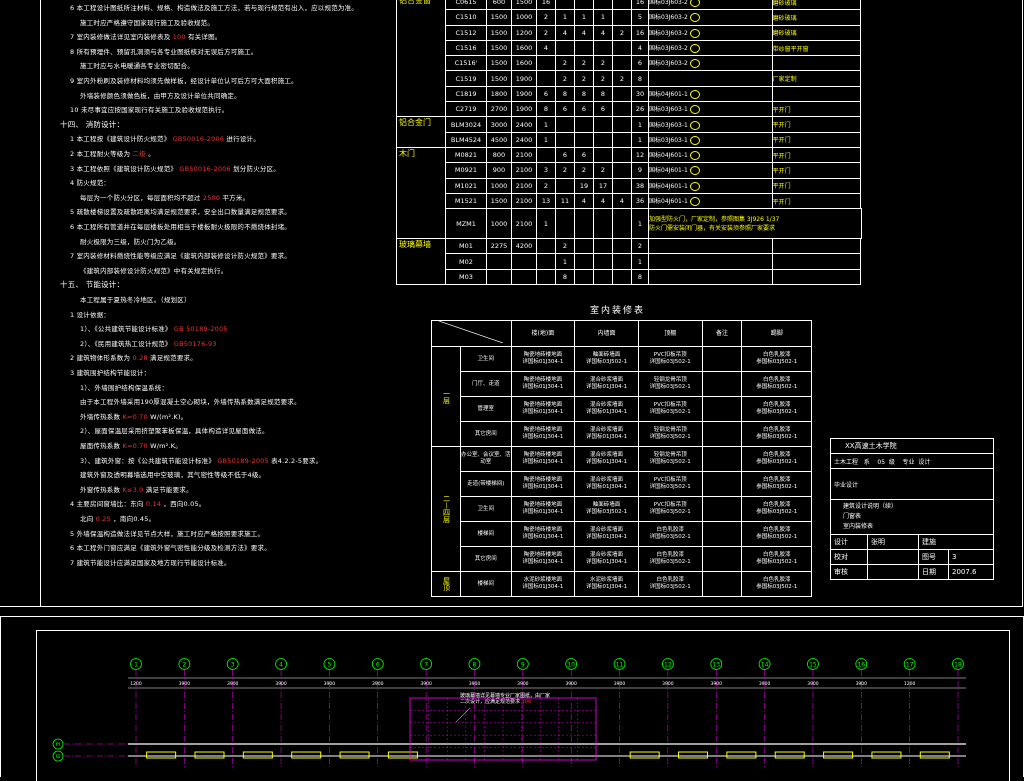 The height and width of the screenshot is (781, 1024). What do you see at coordinates (971, 557) in the screenshot?
I see `drawing-number: 3` at bounding box center [971, 557].